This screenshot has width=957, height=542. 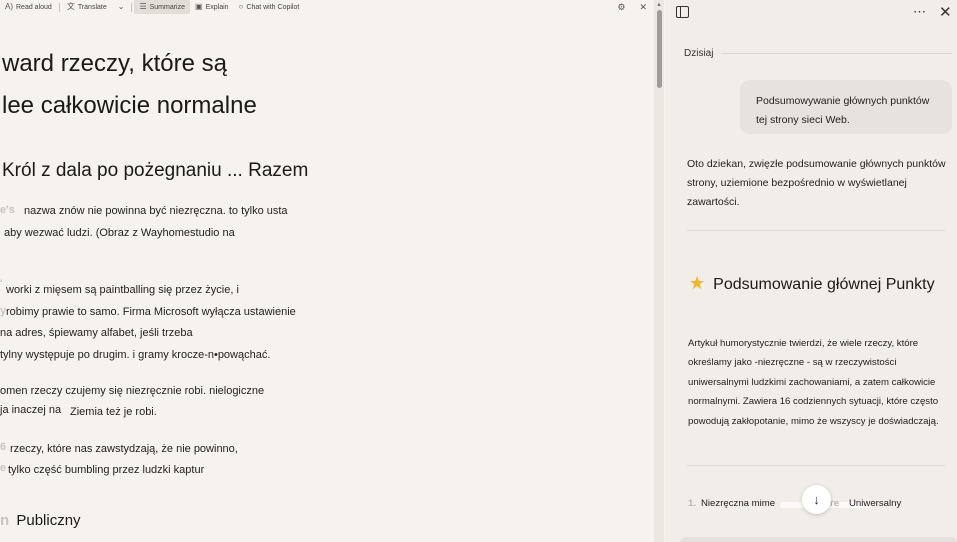 I want to click on paragraph-line: tylko część bumbling przez ludzki kaptur, so click(x=106, y=470).